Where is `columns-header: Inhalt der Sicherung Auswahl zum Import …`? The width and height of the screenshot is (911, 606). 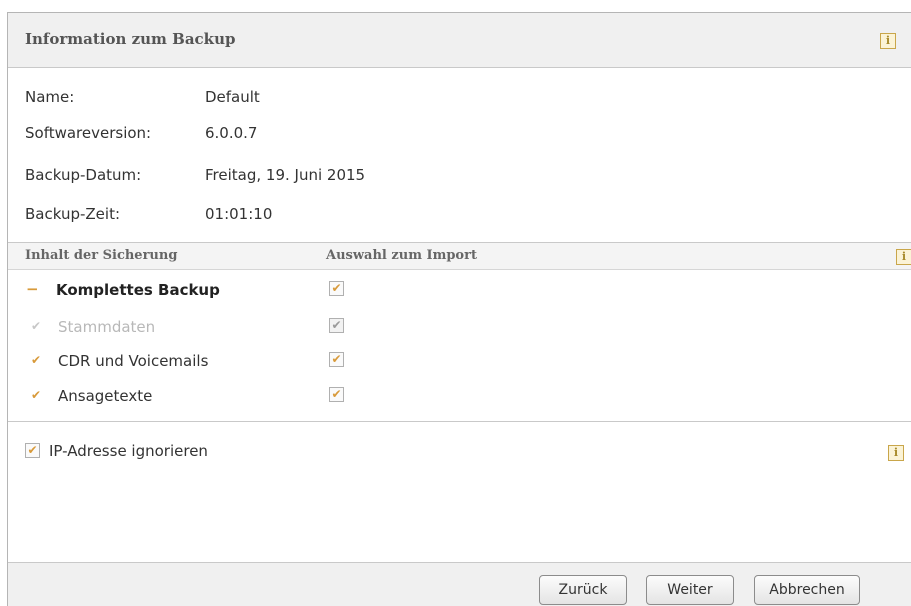 columns-header: Inhalt der Sicherung Auswahl zum Import … is located at coordinates (459, 256).